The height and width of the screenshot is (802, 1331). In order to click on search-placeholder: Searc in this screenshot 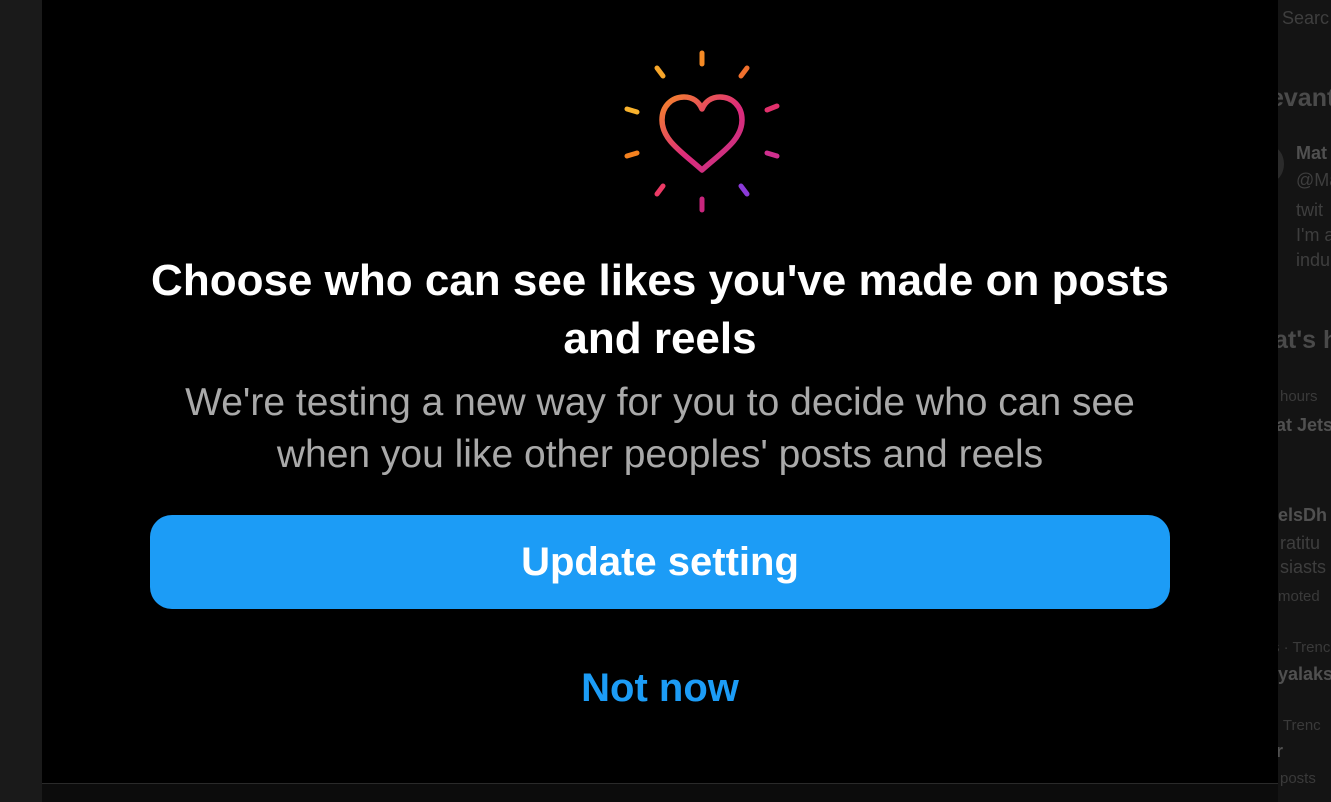, I will do `click(1306, 18)`.